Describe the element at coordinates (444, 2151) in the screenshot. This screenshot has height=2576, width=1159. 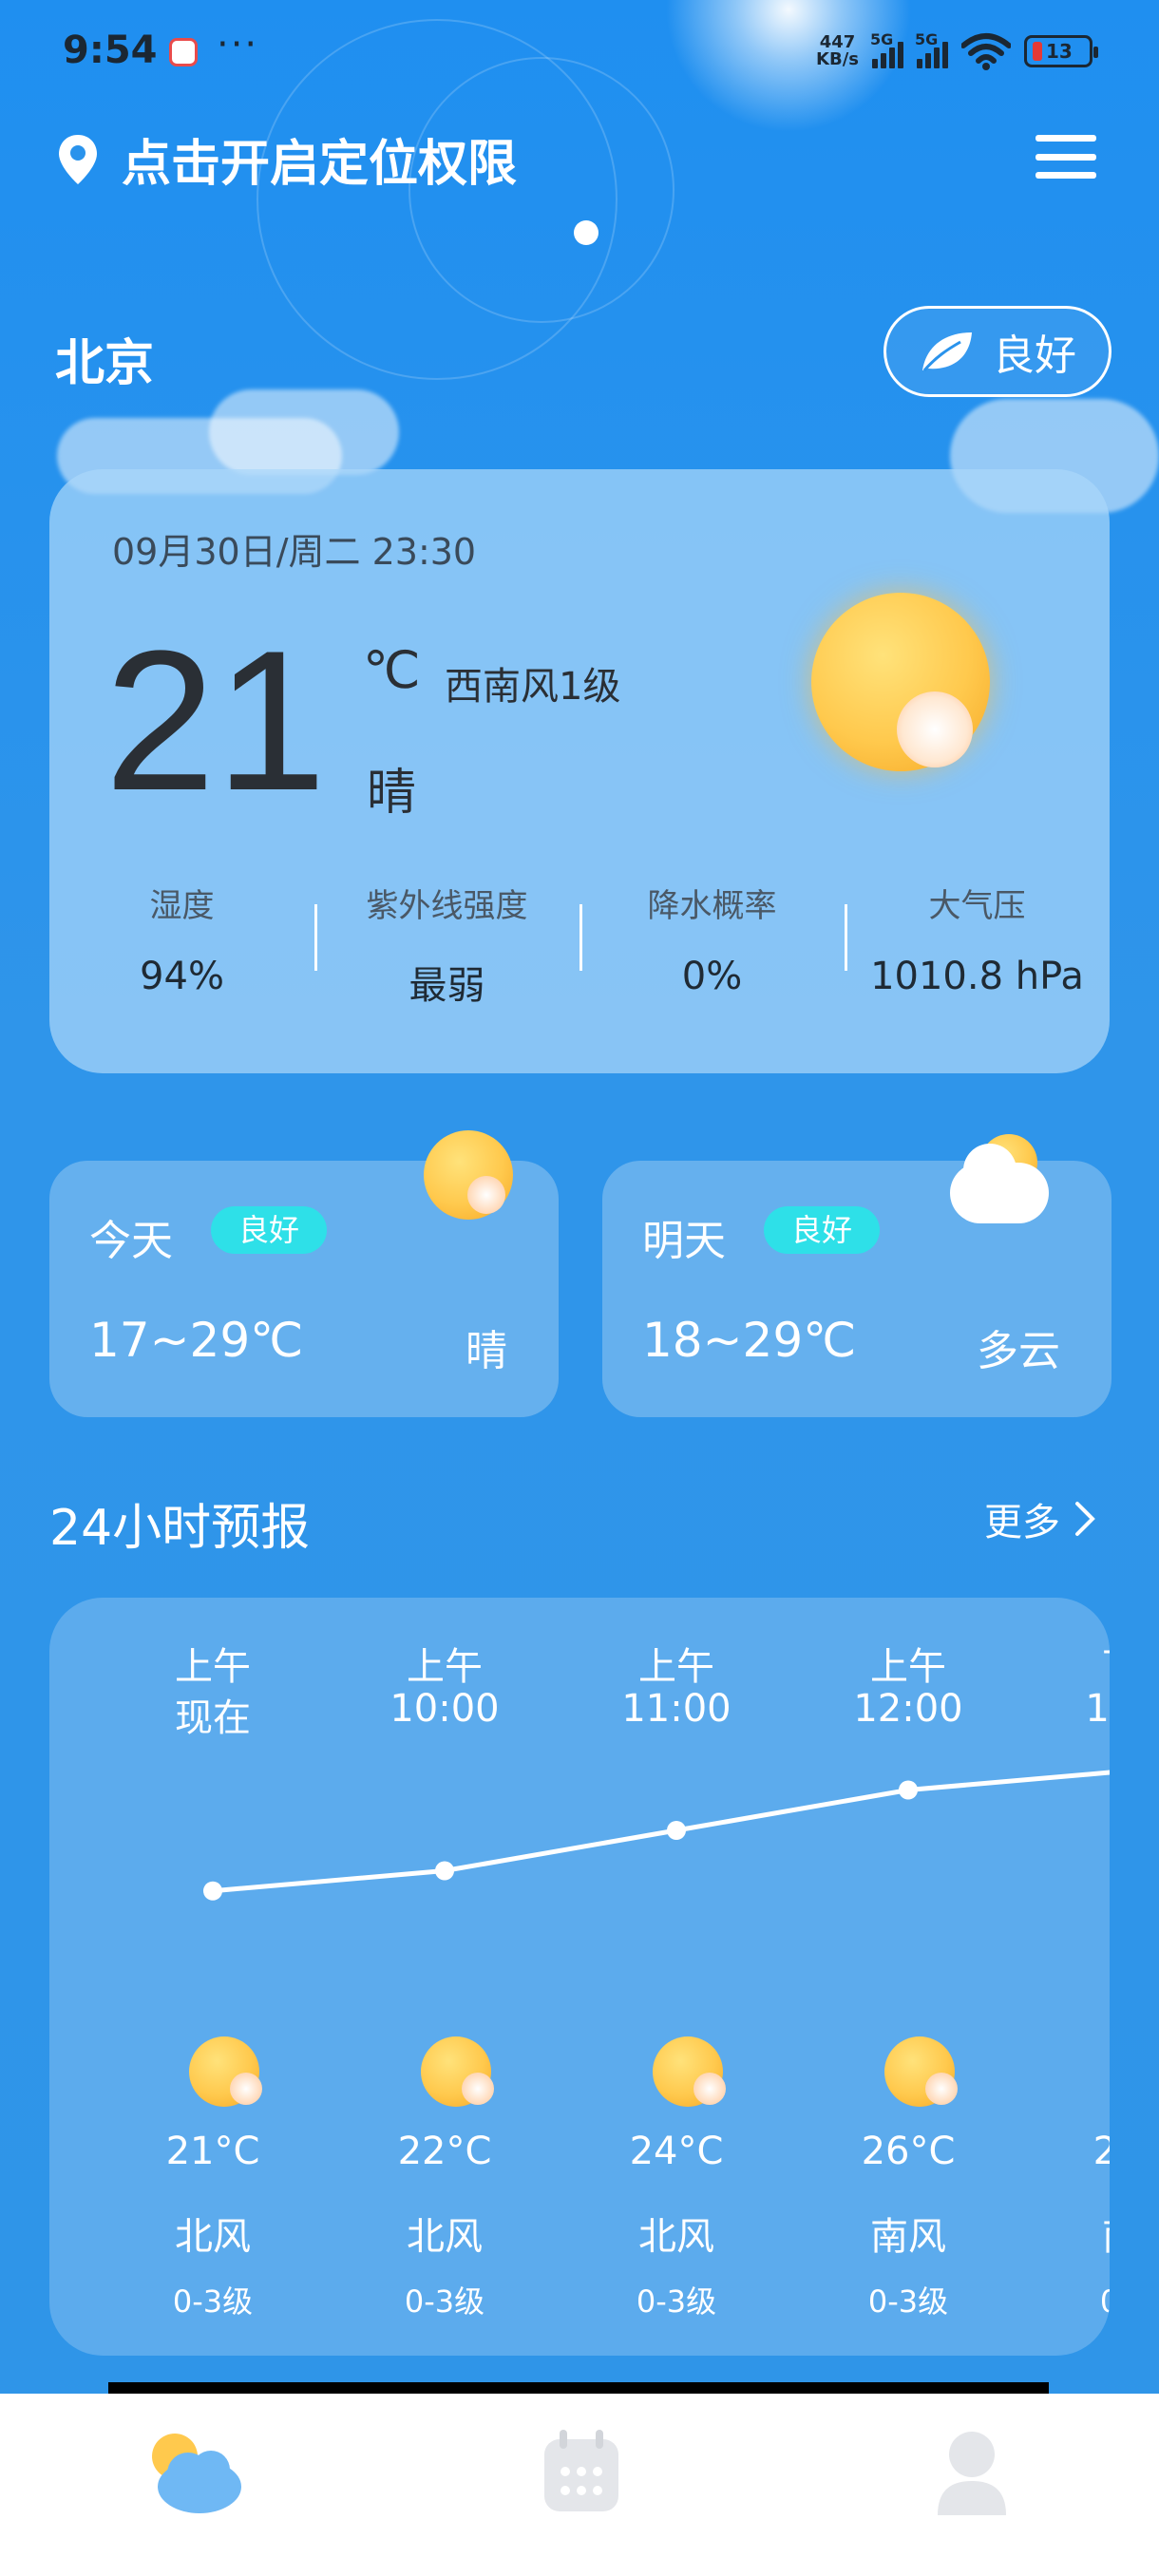
I see `hour-temperature: 22°C` at that location.